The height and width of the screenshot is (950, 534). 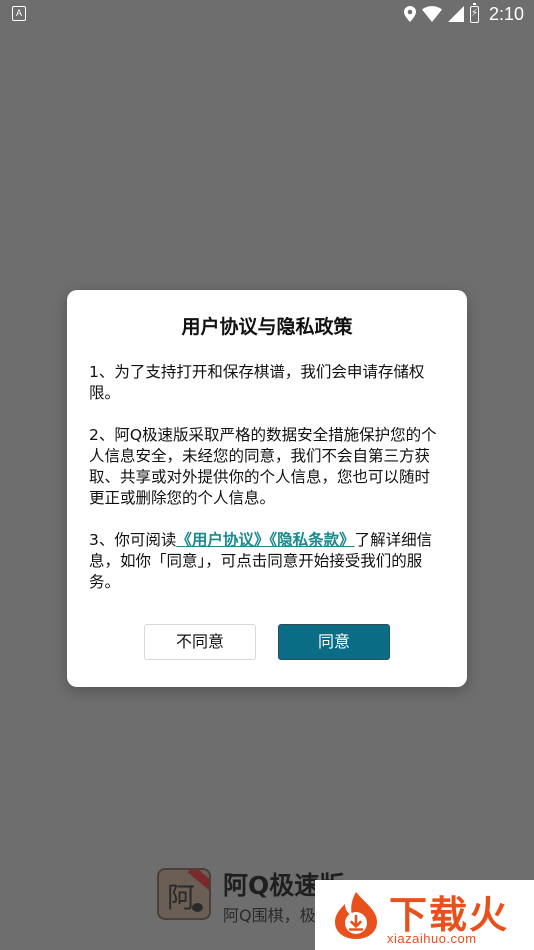 I want to click on flame-download-icon, so click(x=356, y=915).